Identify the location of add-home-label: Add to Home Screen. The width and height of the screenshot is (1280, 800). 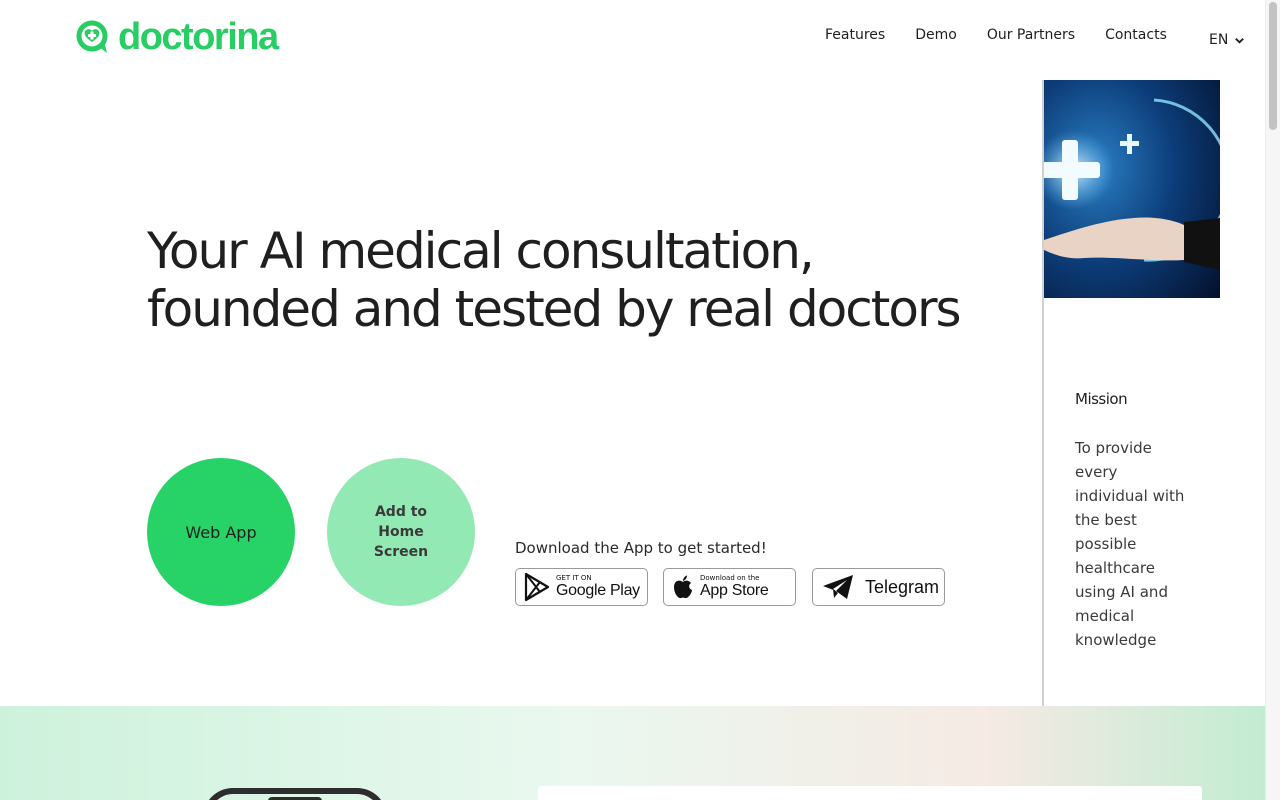
(401, 532).